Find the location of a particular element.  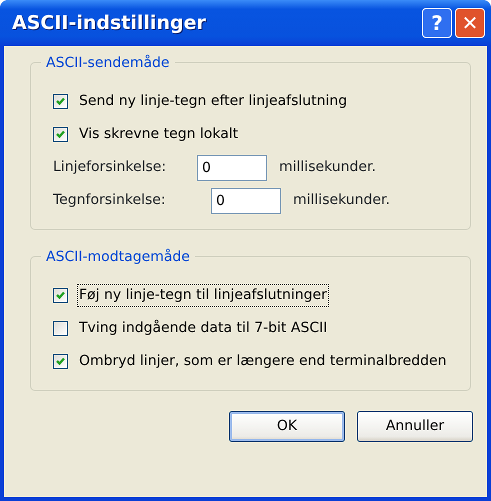

checkbox-label: Send ny linje-tegn efter linjeafslutning is located at coordinates (213, 101).